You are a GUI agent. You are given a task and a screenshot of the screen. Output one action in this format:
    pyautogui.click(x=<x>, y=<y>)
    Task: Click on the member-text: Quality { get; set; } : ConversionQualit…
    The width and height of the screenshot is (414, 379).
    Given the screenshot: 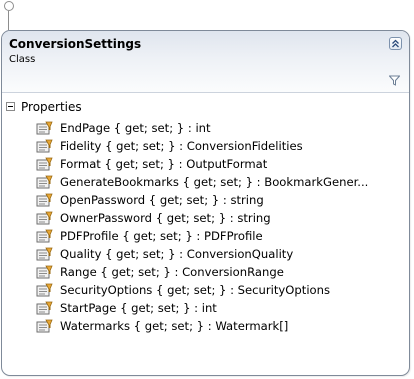 What is the action you would take?
    pyautogui.click(x=177, y=254)
    